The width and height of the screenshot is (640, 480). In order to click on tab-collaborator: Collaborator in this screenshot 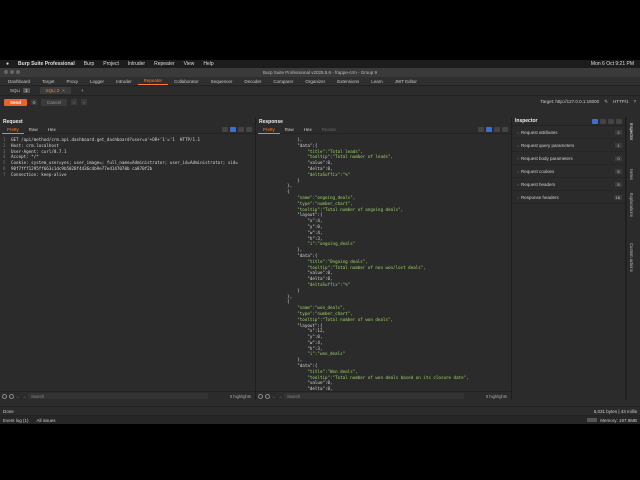, I will do `click(186, 81)`.